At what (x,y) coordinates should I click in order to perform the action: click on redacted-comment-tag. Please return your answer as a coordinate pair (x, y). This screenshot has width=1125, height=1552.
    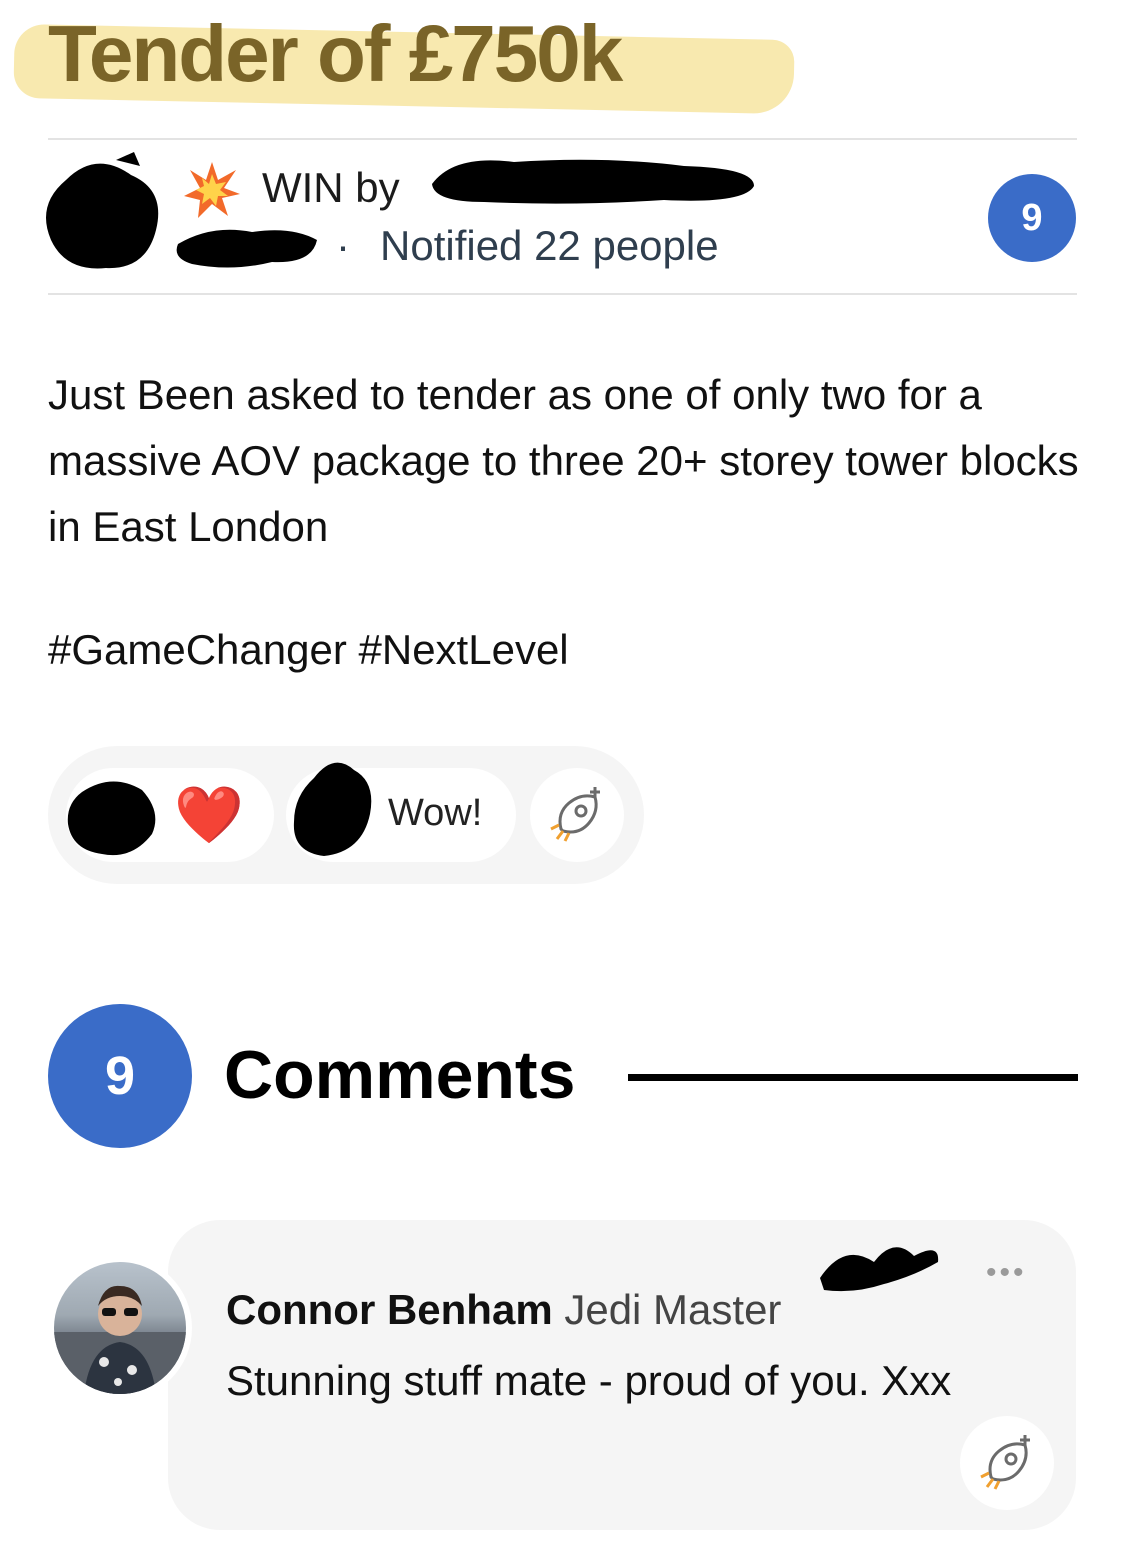
    Looking at the image, I should click on (879, 1269).